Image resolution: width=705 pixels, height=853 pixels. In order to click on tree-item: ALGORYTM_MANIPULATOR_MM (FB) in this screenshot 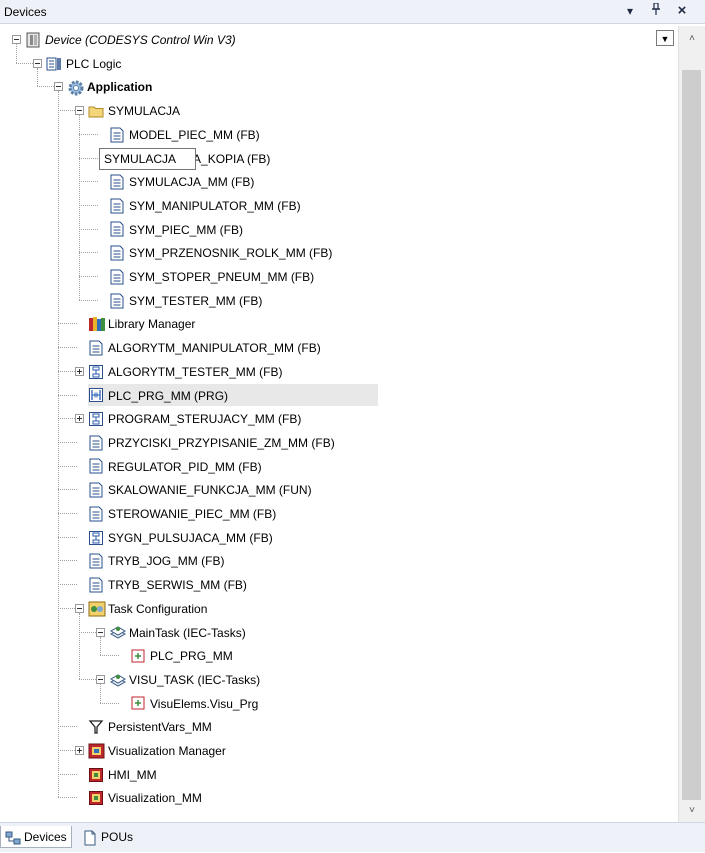, I will do `click(204, 347)`.